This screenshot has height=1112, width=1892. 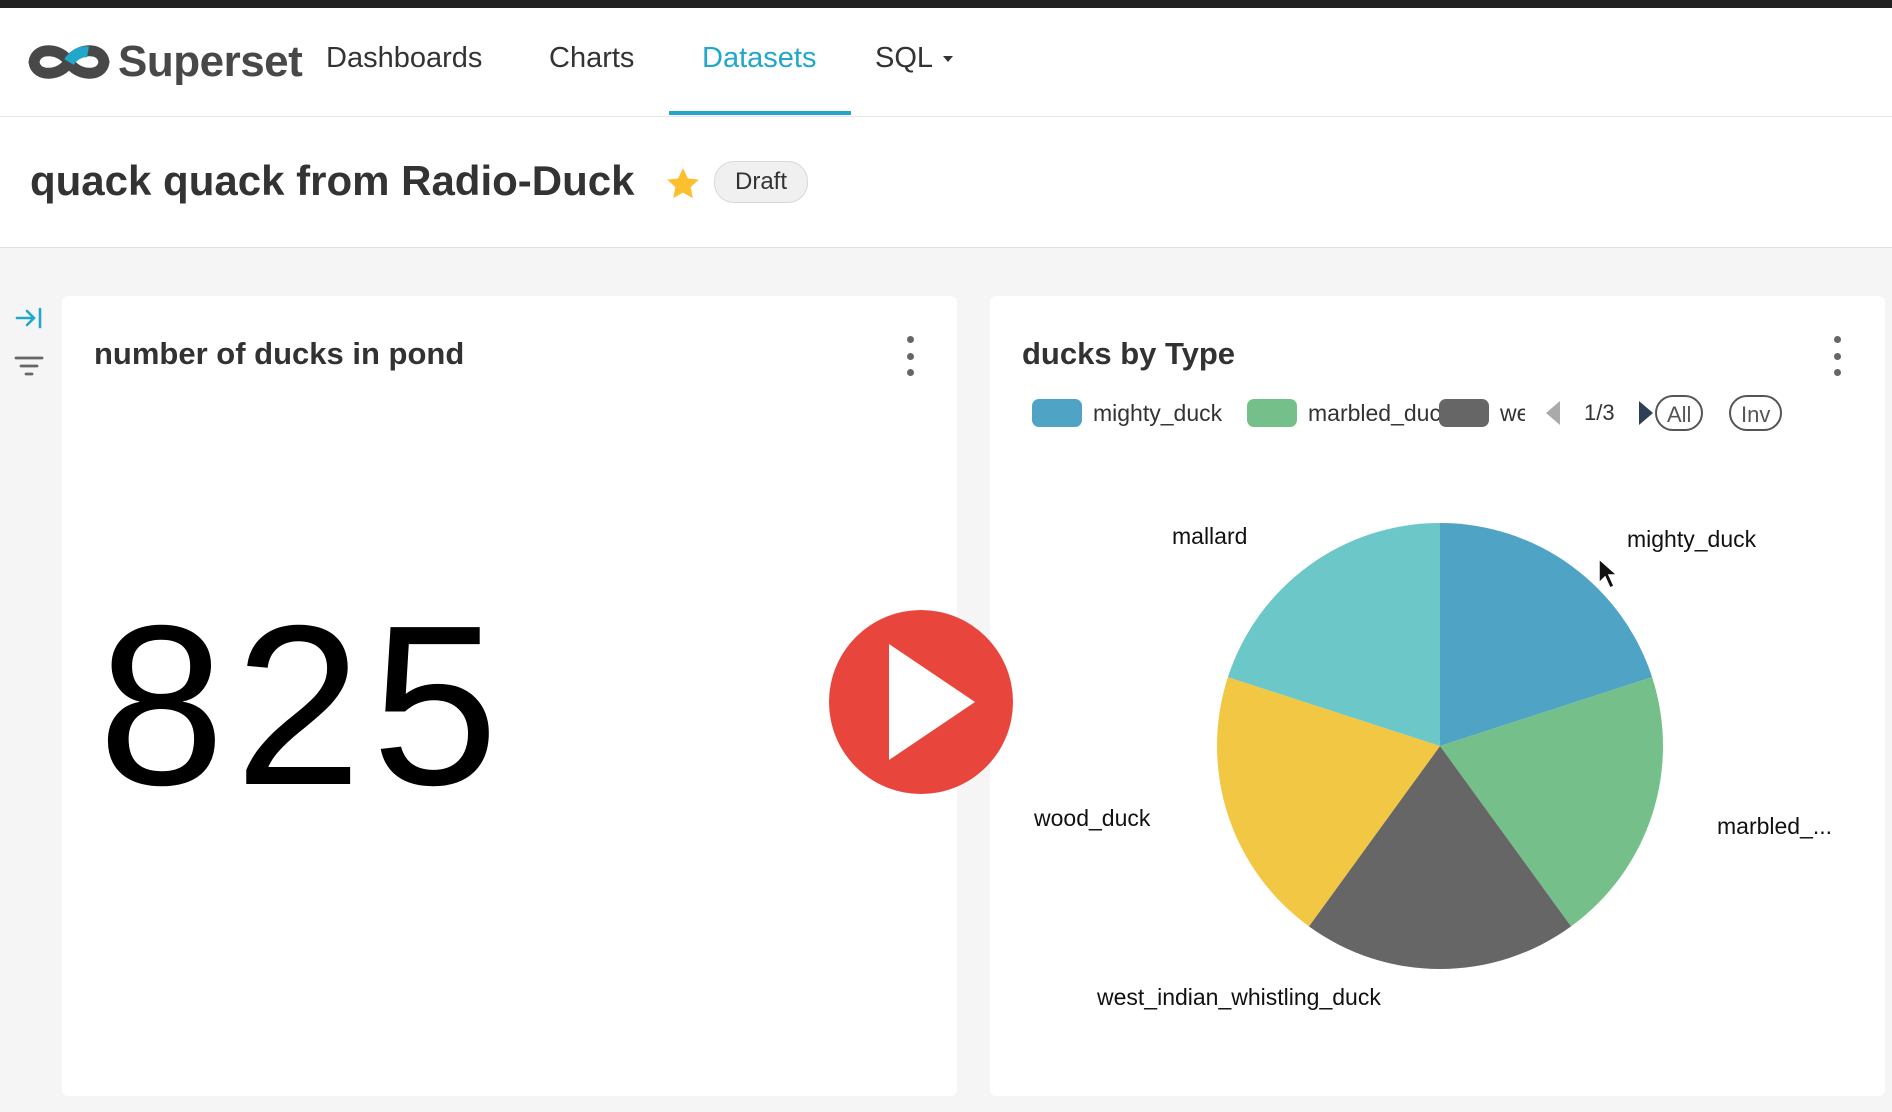 What do you see at coordinates (591, 58) in the screenshot?
I see `nav-charts: Charts` at bounding box center [591, 58].